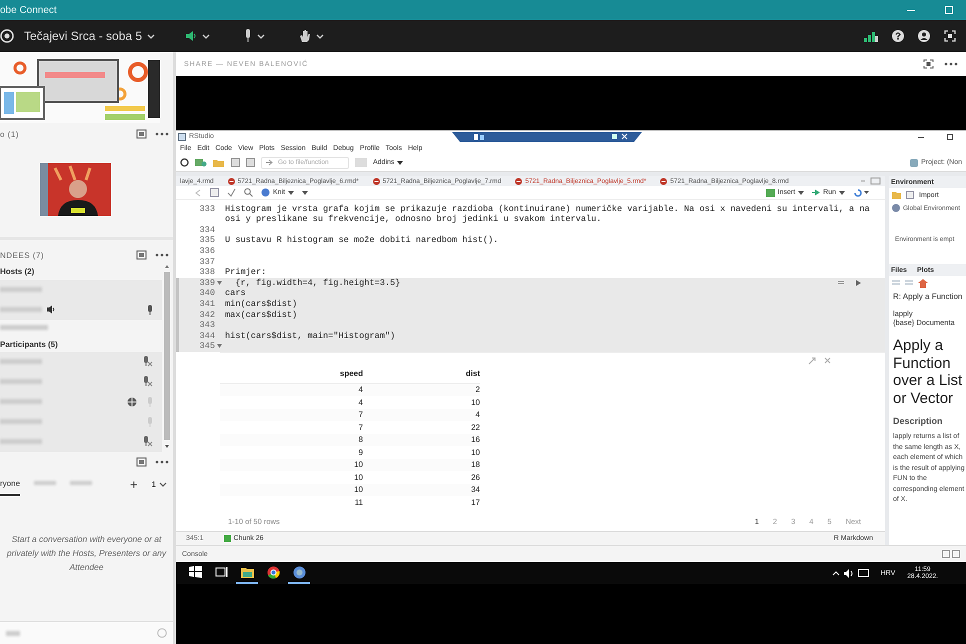 This screenshot has width=966, height=644. What do you see at coordinates (861, 193) in the screenshot?
I see `rerun-icon` at bounding box center [861, 193].